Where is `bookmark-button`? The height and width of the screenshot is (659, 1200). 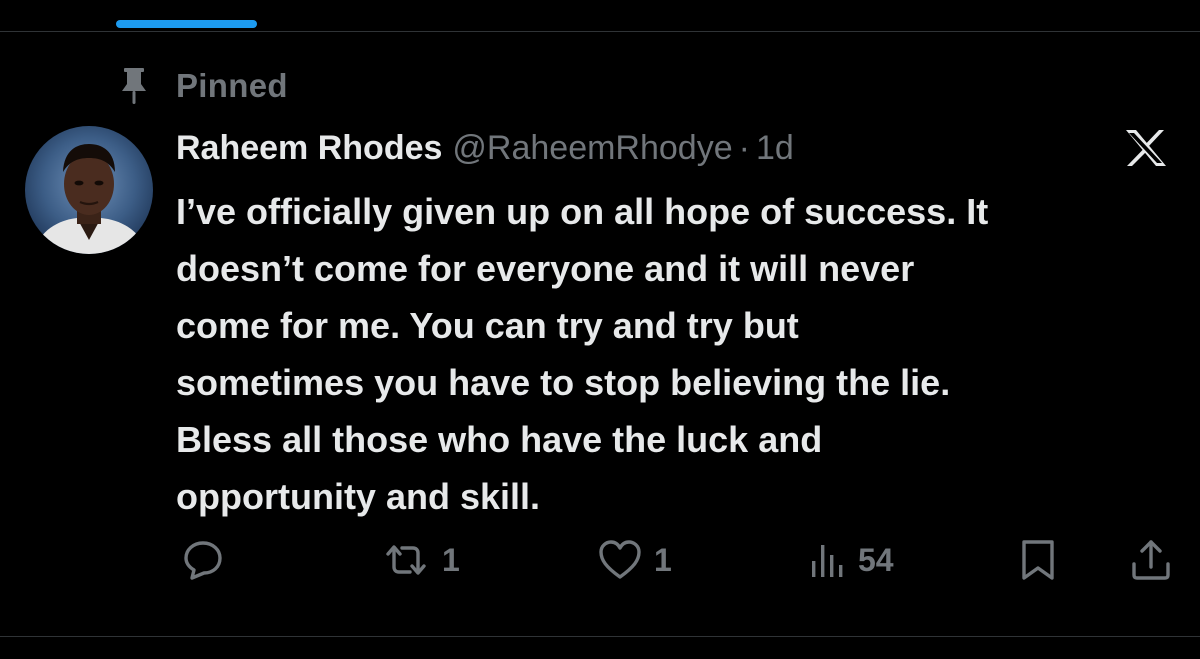 bookmark-button is located at coordinates (1038, 560).